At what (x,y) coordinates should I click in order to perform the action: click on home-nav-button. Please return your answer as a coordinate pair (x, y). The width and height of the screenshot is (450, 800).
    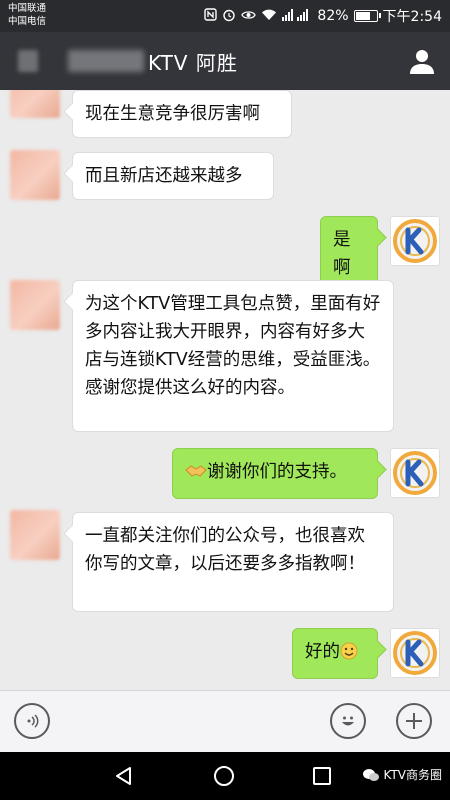
    Looking at the image, I should click on (224, 776).